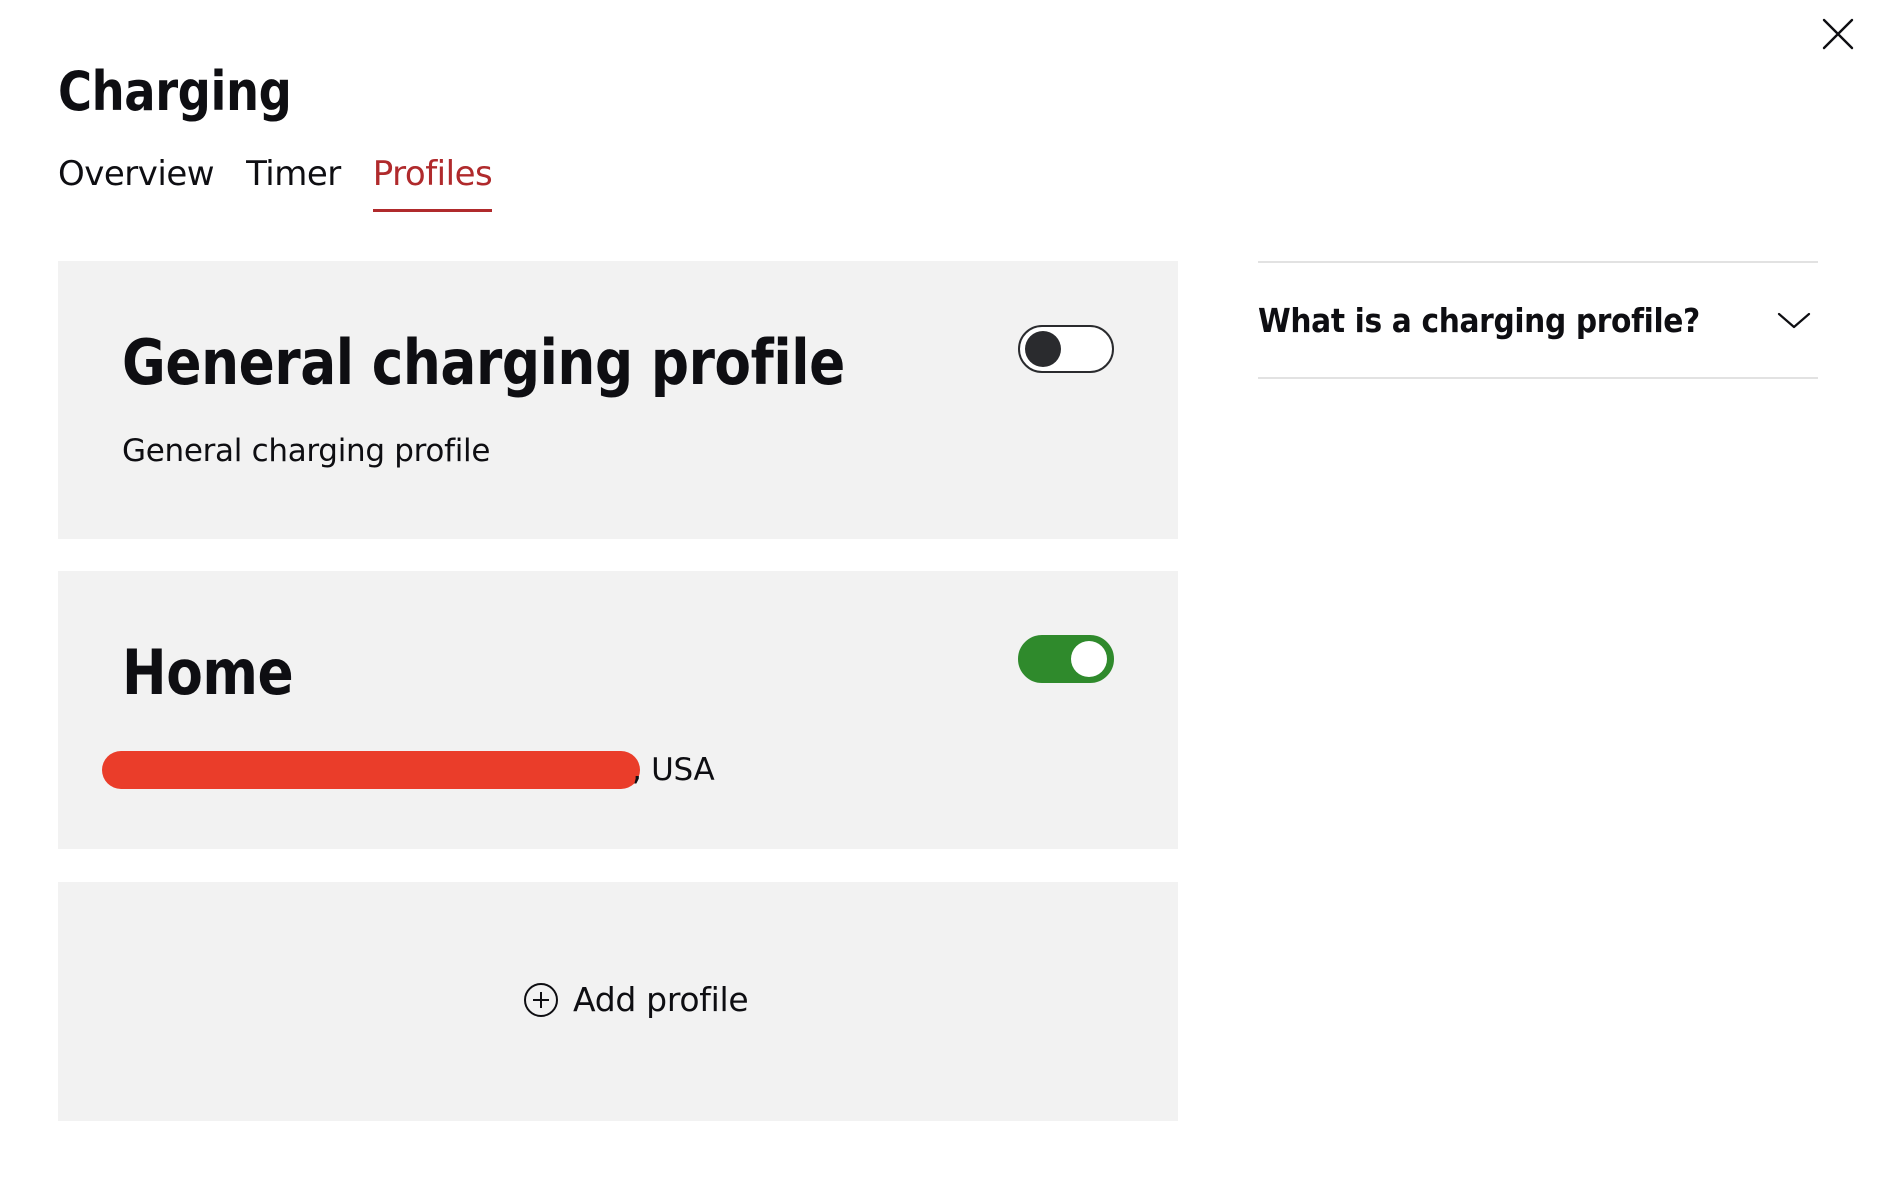  Describe the element at coordinates (293, 181) in the screenshot. I see `tab-timer: Timer` at that location.